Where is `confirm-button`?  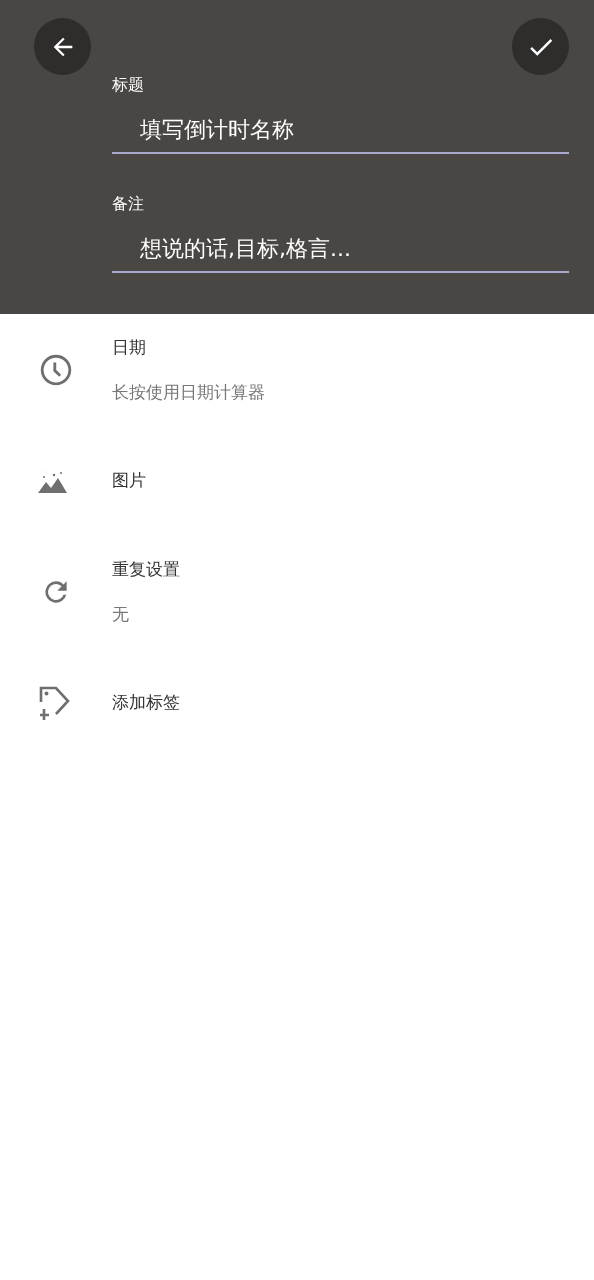
confirm-button is located at coordinates (540, 46).